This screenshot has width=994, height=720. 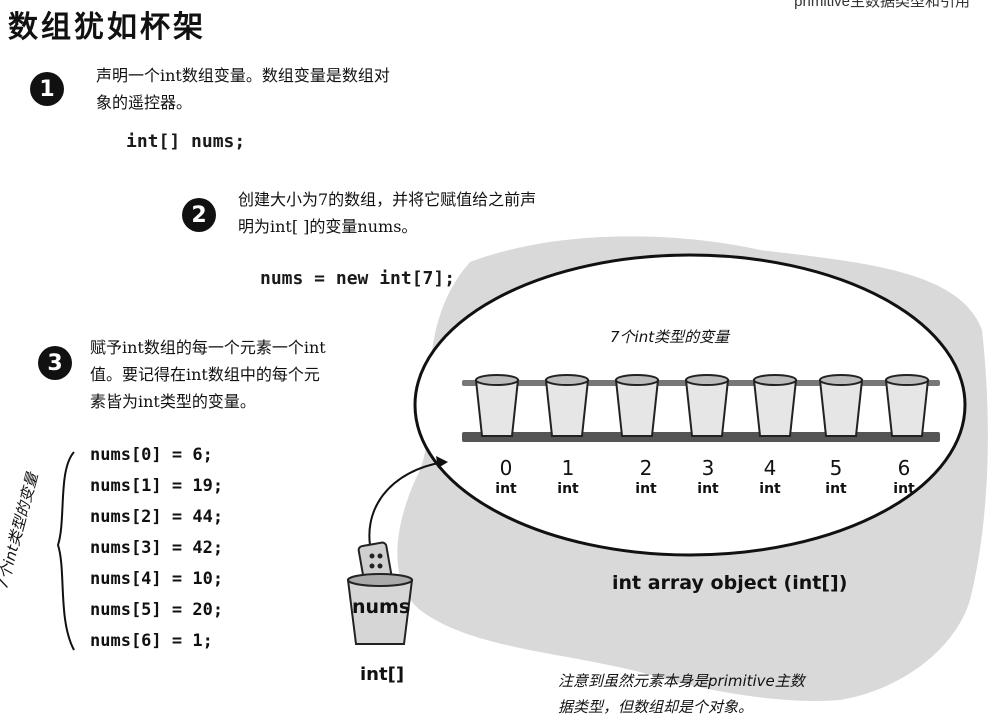 What do you see at coordinates (151, 455) in the screenshot?
I see `code-line: nums[0] = 6;` at bounding box center [151, 455].